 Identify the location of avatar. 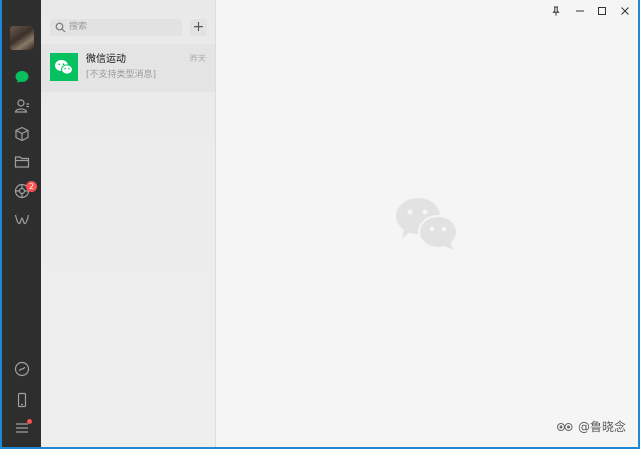
(22, 38).